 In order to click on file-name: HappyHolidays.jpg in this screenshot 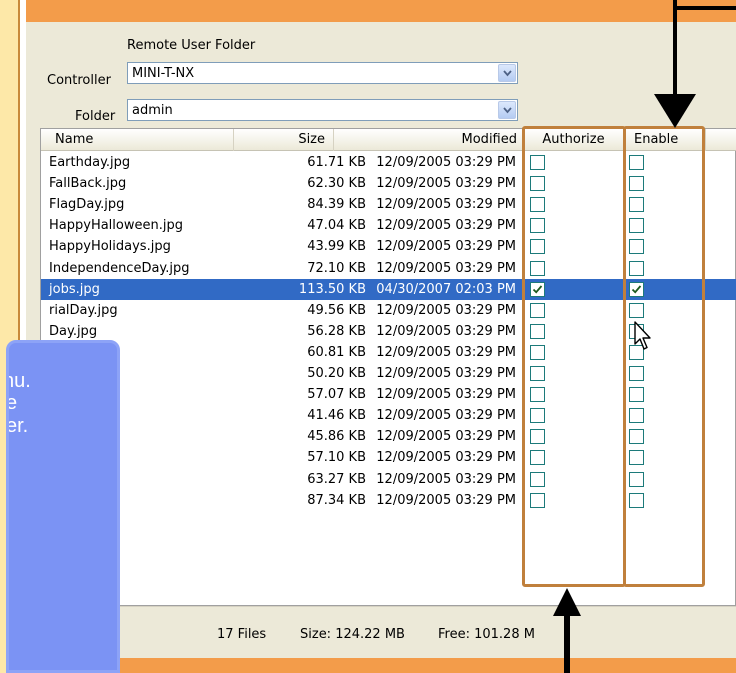, I will do `click(110, 247)`.